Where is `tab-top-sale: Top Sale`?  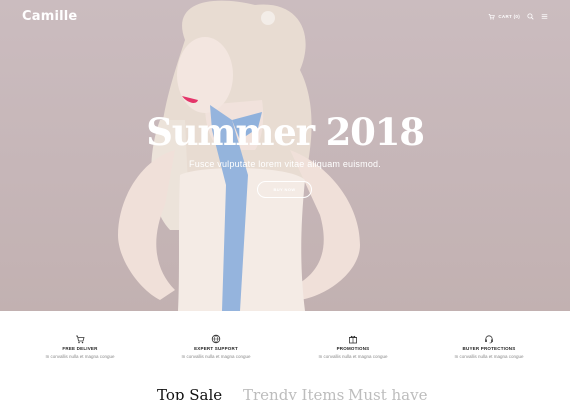
tab-top-sale: Top Sale is located at coordinates (189, 393).